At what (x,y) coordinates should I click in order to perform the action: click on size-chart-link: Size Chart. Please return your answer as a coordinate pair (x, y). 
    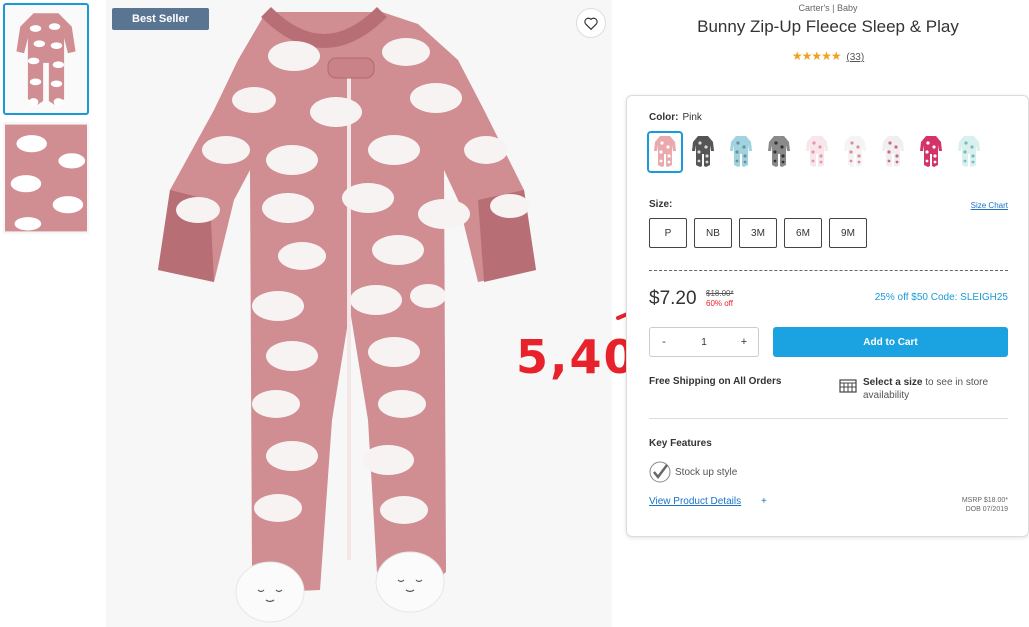
    Looking at the image, I should click on (989, 205).